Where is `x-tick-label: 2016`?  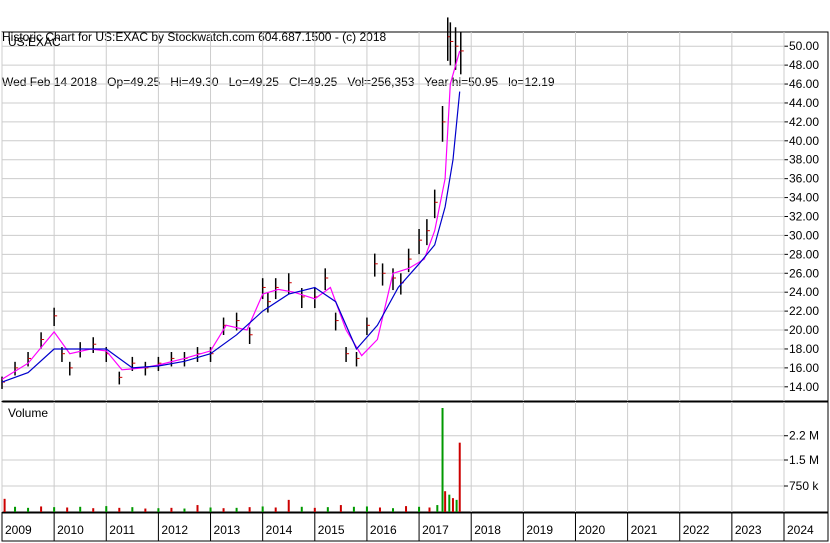 x-tick-label: 2016 is located at coordinates (383, 530).